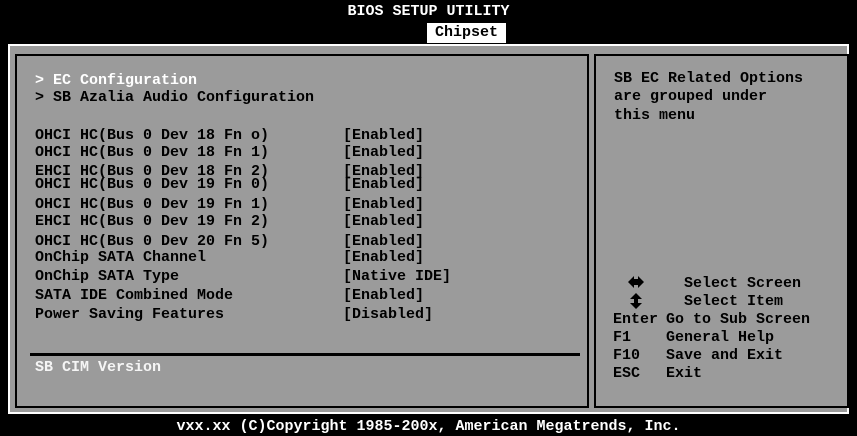 Image resolution: width=857 pixels, height=436 pixels. Describe the element at coordinates (174, 98) in the screenshot. I see `submenu-sb-azalia-audio: > SB Azalia Audio Configuration` at that location.